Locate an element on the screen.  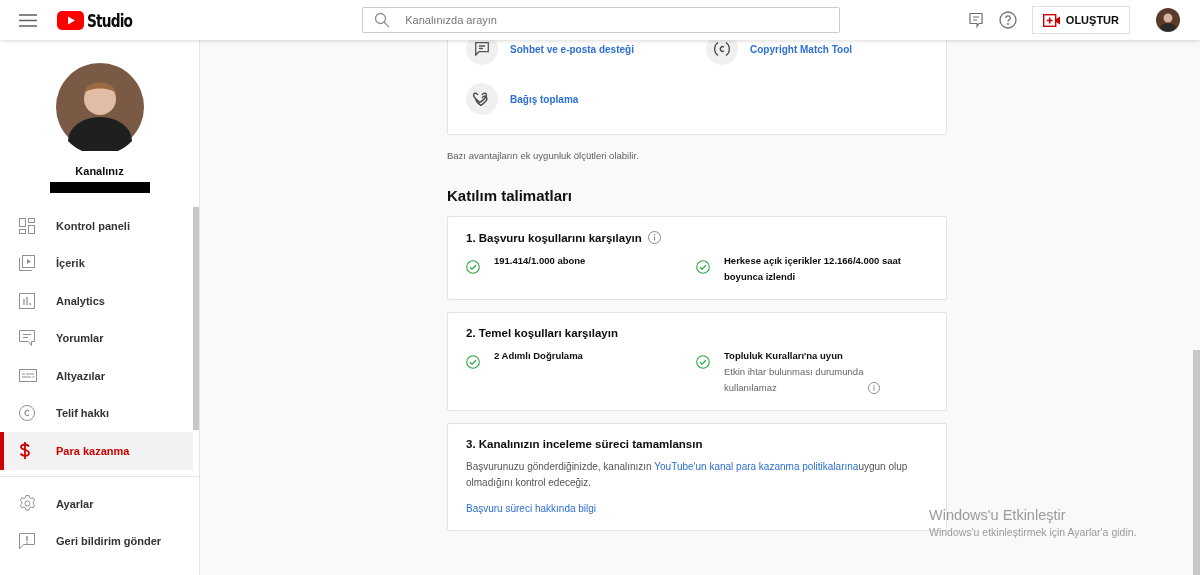
eligibility-note: Bazı avantajların ek uygunluk ölçütleri olabilir. is located at coordinates (543, 155).